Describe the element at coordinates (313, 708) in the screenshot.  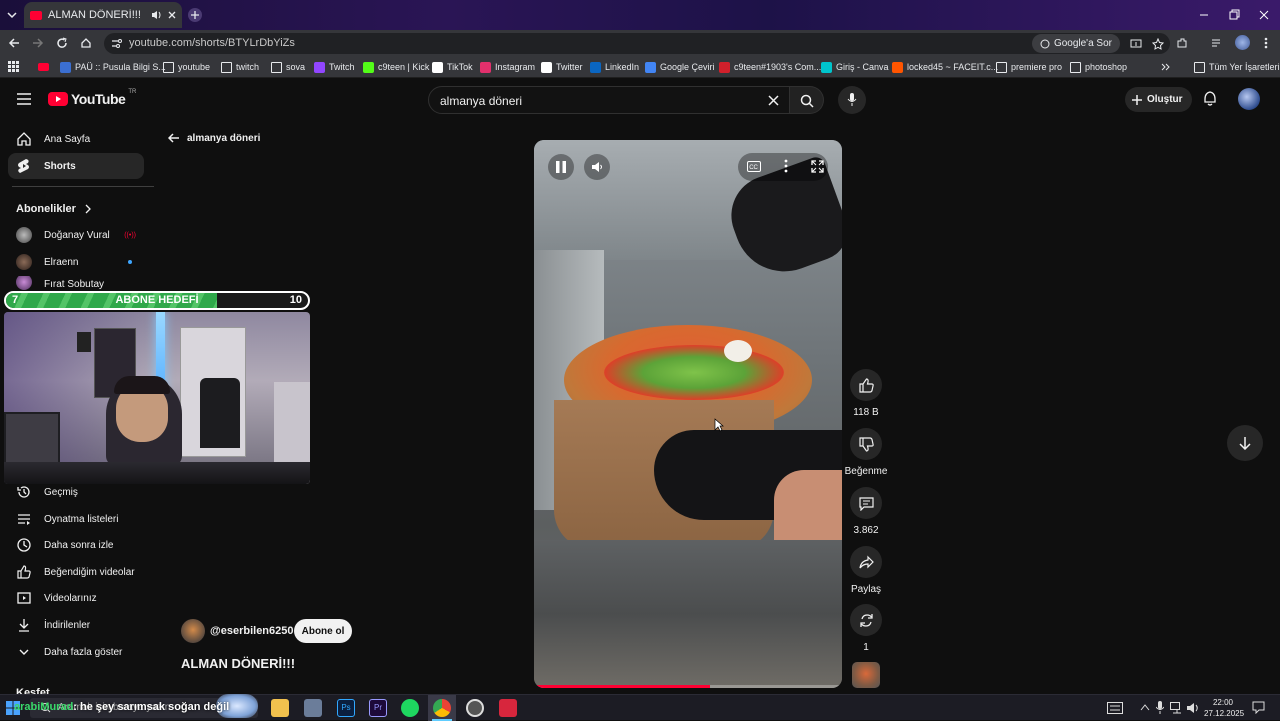
I see `calculator-icon` at that location.